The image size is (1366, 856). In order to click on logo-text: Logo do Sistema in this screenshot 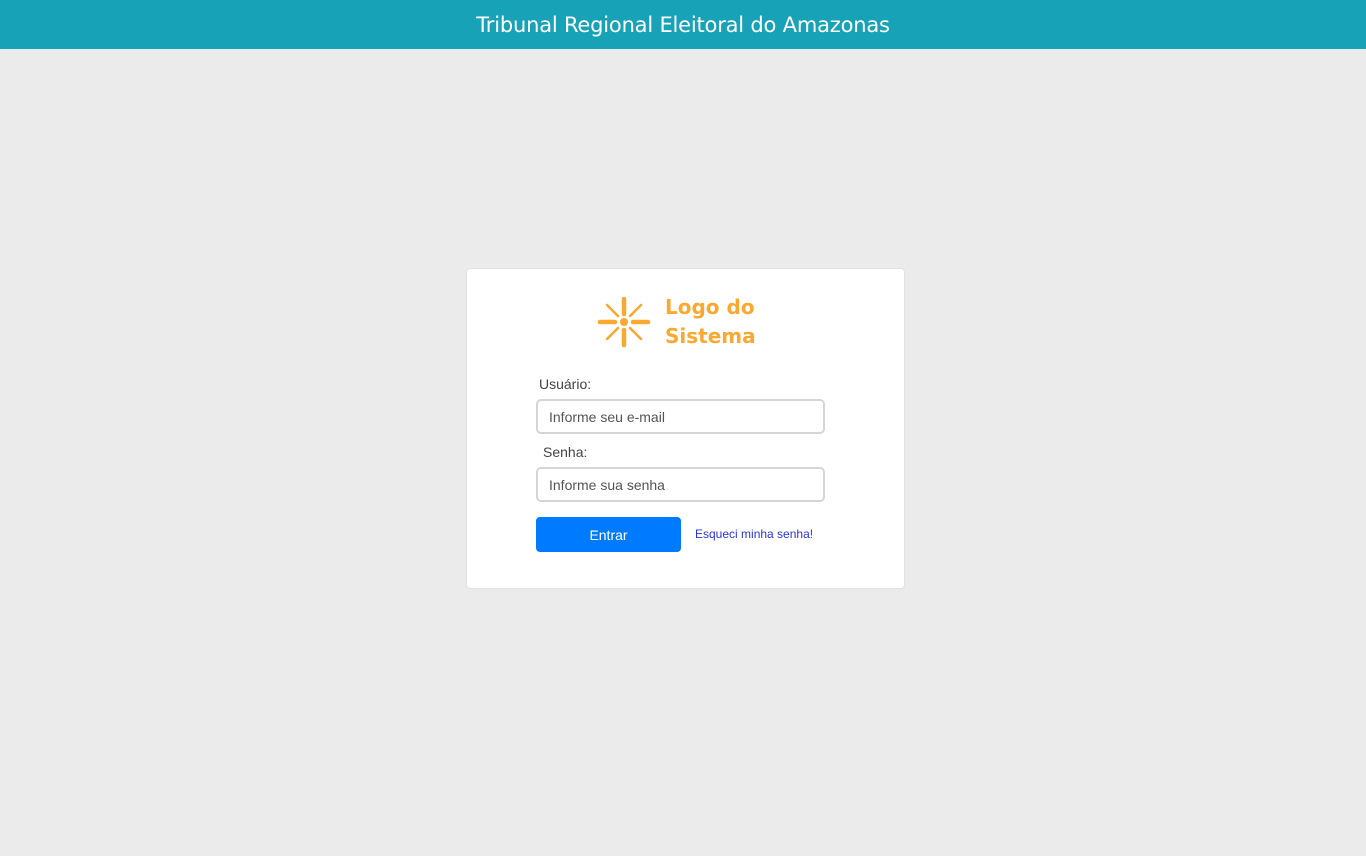, I will do `click(710, 322)`.